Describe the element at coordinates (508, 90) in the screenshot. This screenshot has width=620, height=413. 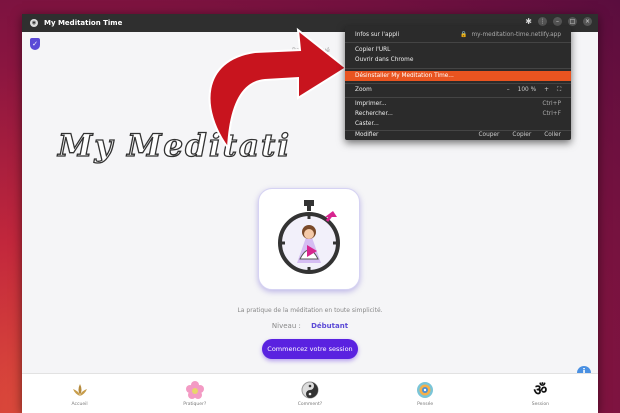
I see `zoom-out-button: –` at that location.